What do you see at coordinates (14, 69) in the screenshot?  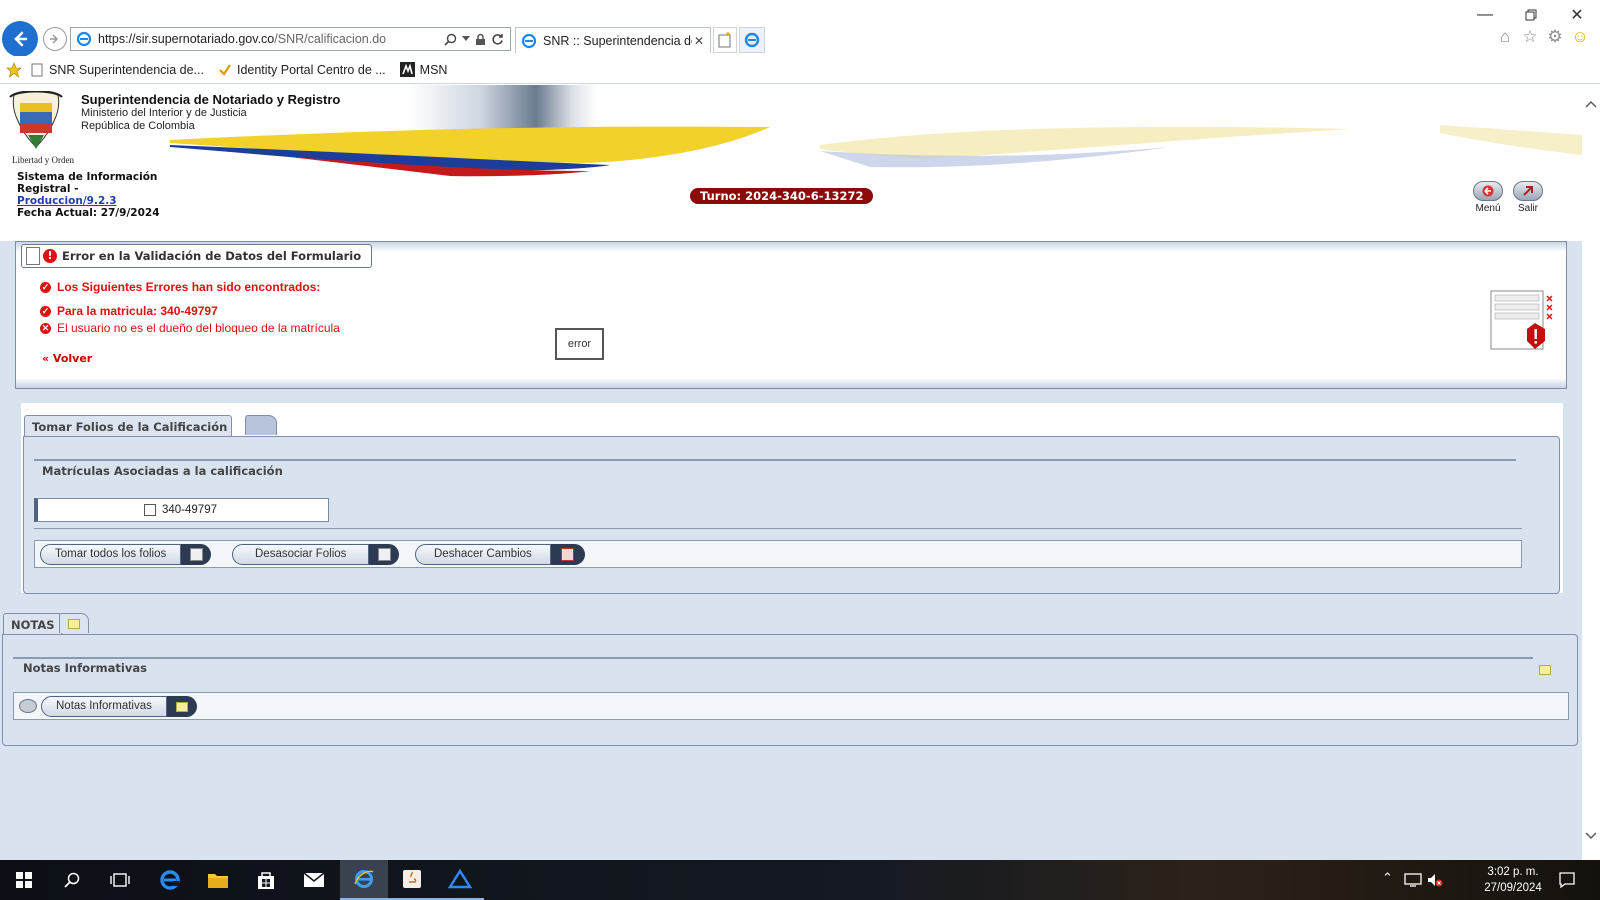 I see `favorites-add-icon` at bounding box center [14, 69].